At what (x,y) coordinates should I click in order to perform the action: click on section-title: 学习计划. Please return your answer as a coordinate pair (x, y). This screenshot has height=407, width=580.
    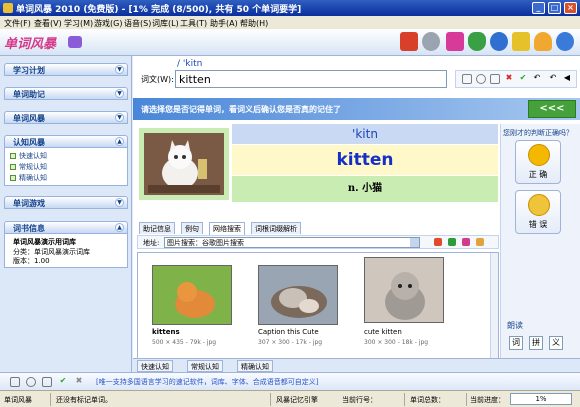
    Looking at the image, I should click on (29, 70).